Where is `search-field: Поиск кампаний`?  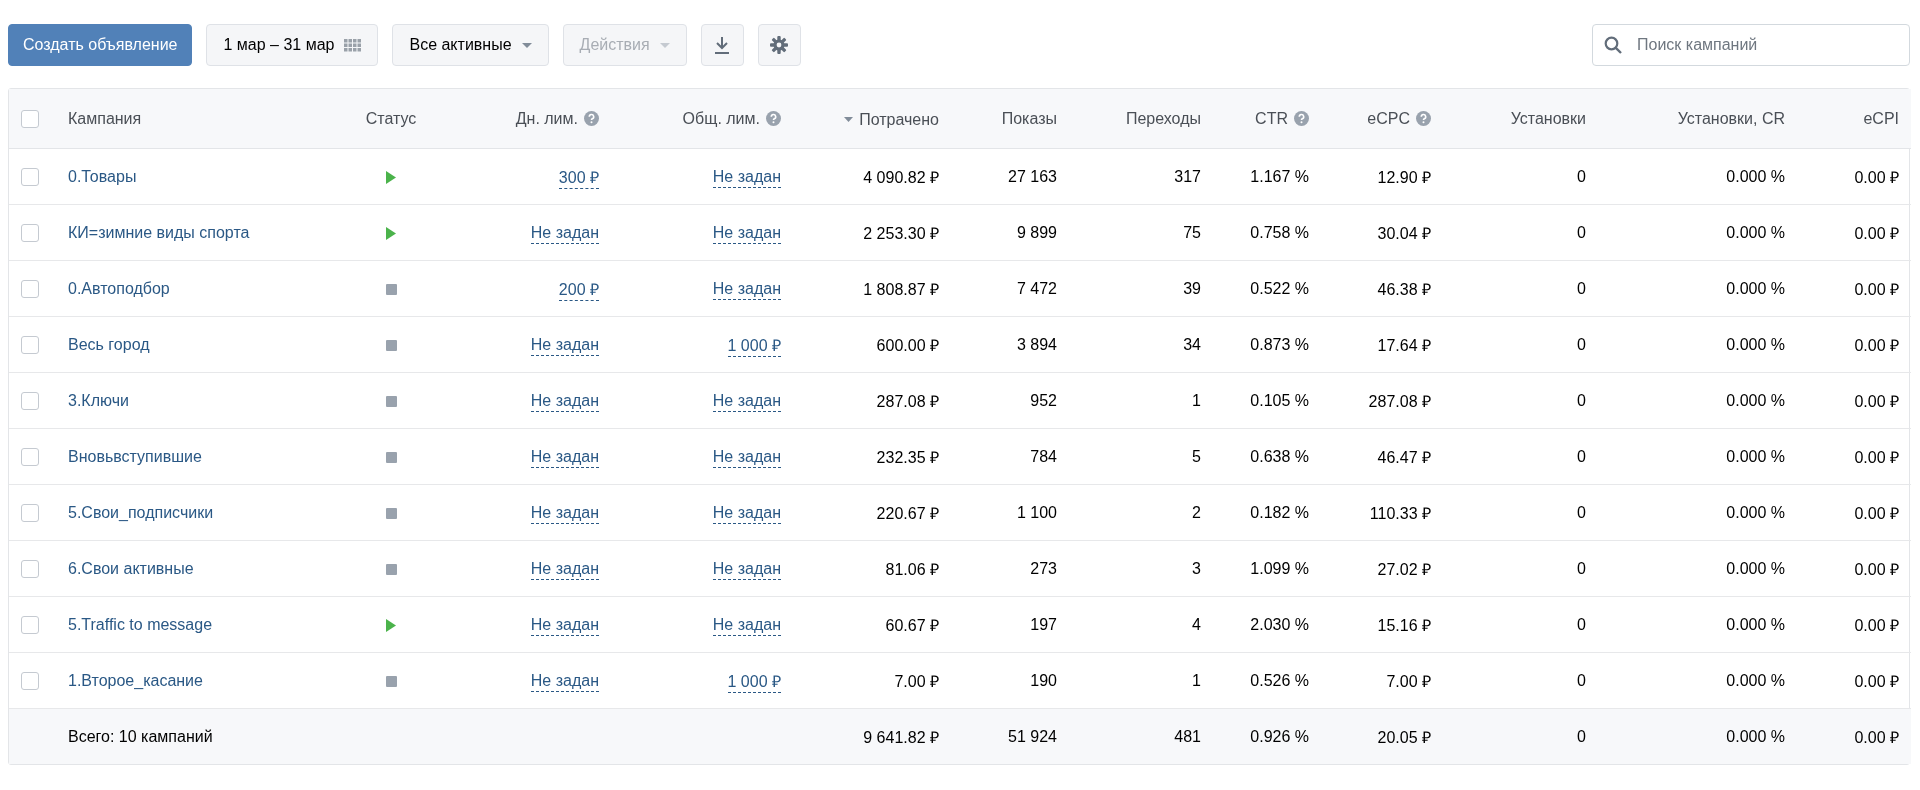
search-field: Поиск кампаний is located at coordinates (1751, 45).